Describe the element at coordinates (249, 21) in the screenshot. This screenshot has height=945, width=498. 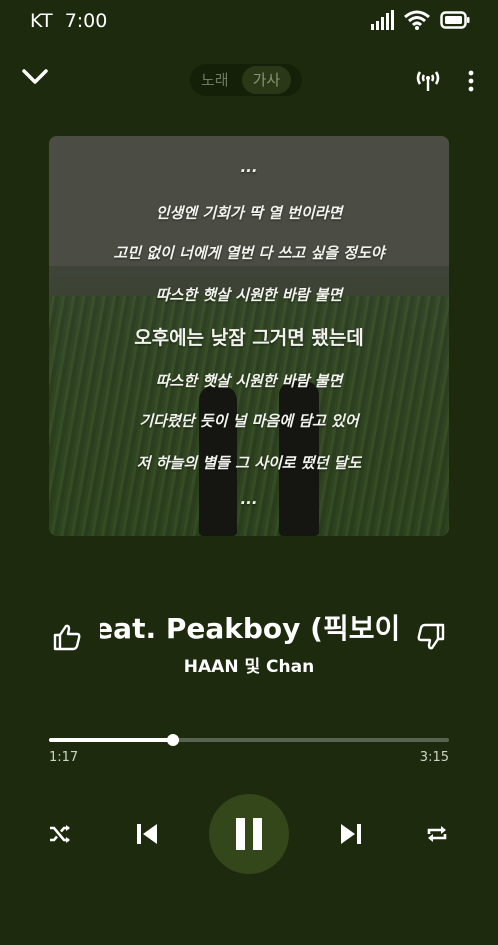
I see `status-bar: KT 7:00` at that location.